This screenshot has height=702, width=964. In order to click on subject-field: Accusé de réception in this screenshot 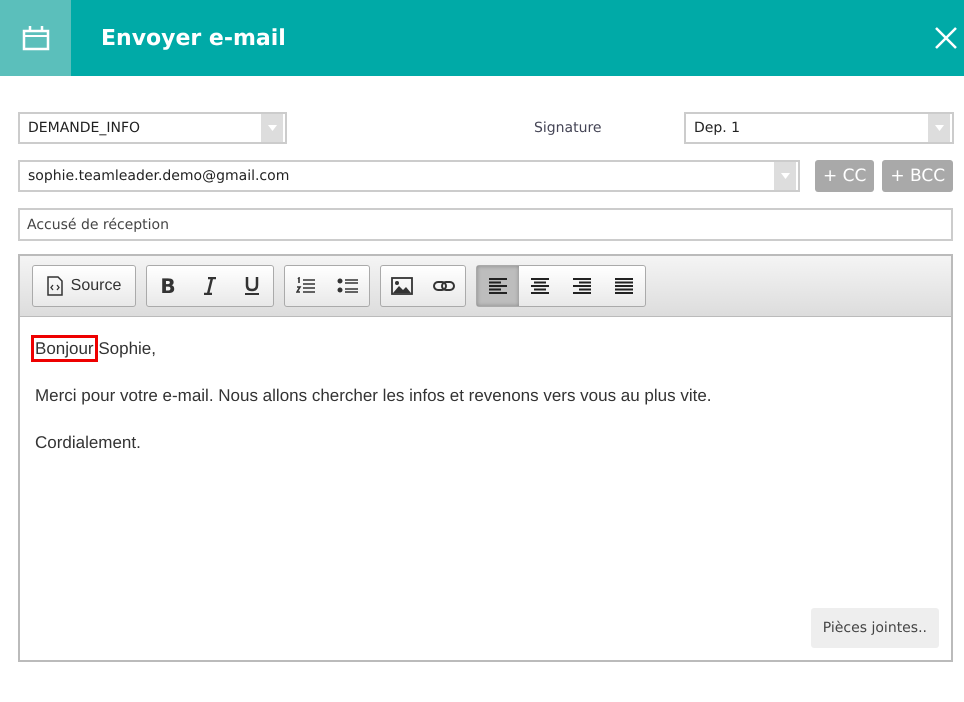, I will do `click(485, 224)`.